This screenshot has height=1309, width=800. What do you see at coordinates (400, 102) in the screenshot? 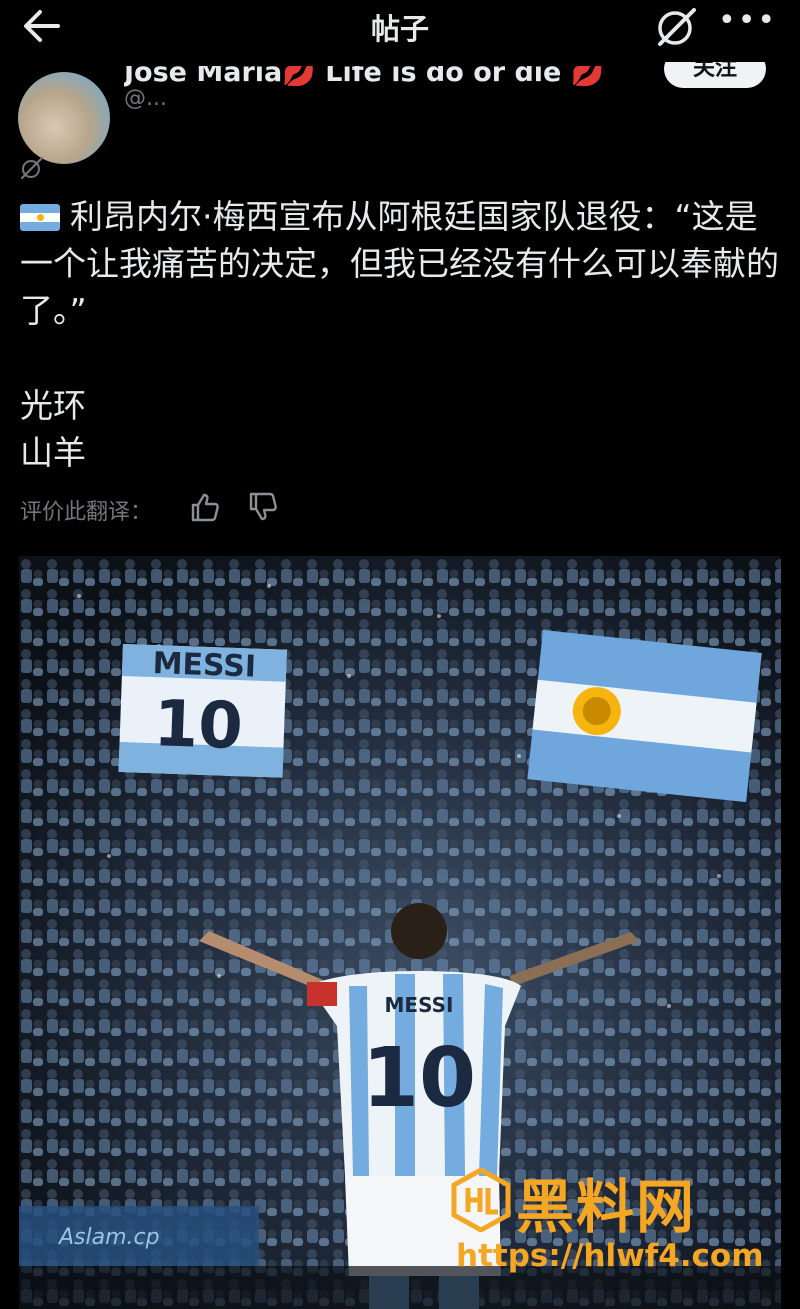
I see `author-row: José María💋 Life is do or die 💋 @... 关注` at bounding box center [400, 102].